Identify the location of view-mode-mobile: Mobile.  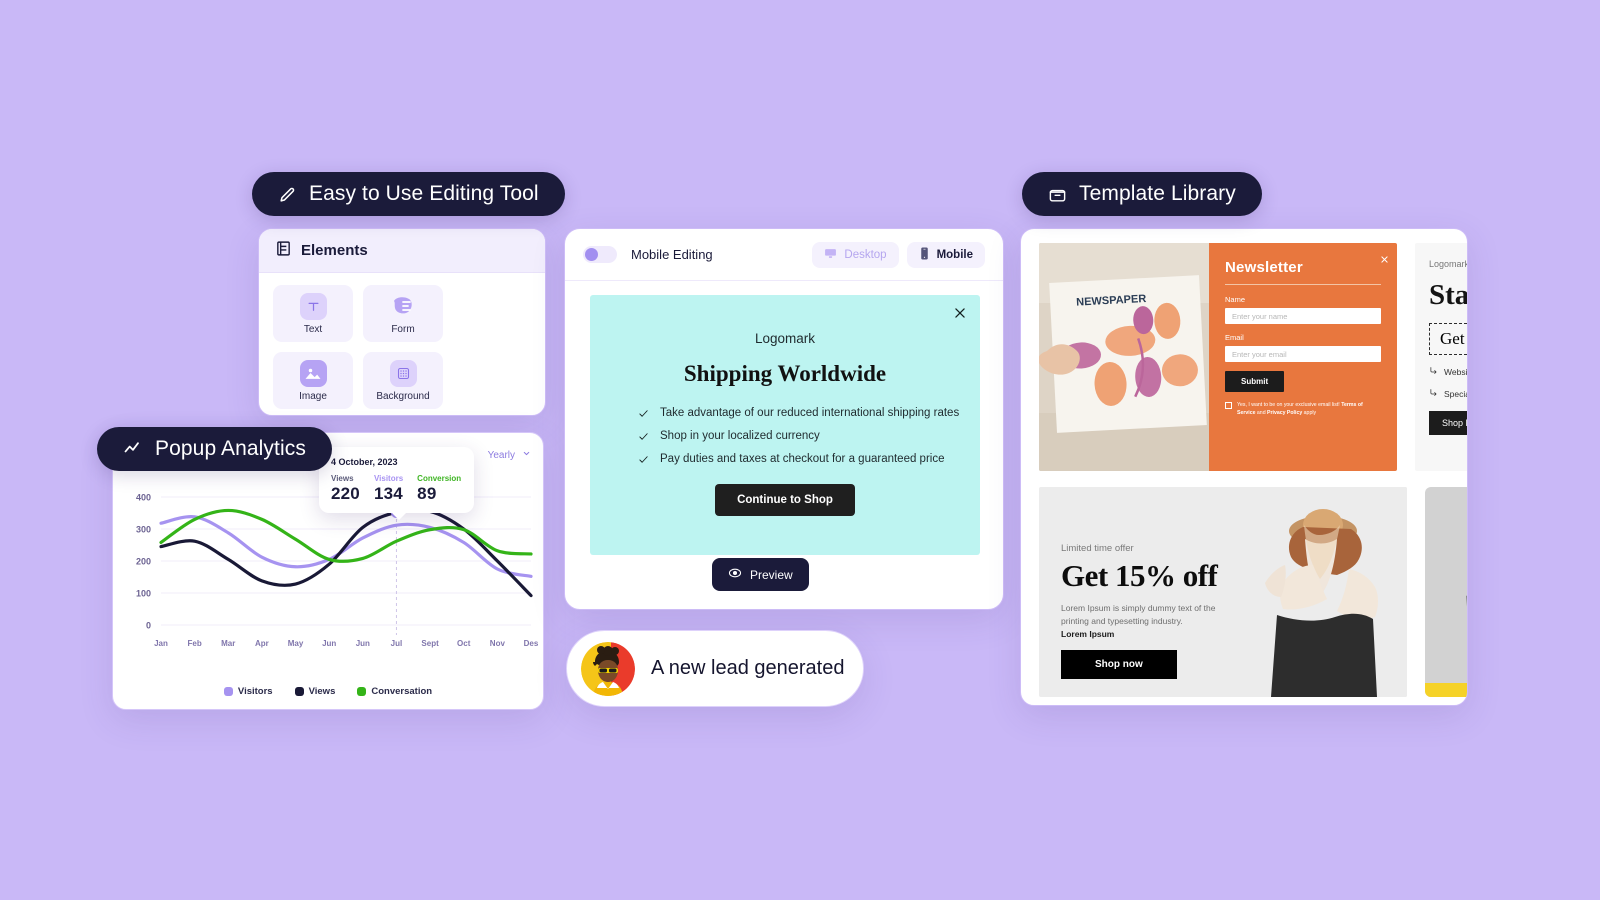
(945, 254).